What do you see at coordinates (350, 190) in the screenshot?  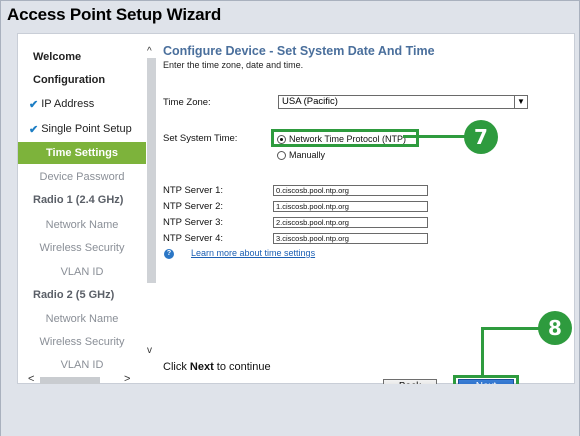 I see `ntp-server-1-input: 0.ciscosb.pool.ntp.org` at bounding box center [350, 190].